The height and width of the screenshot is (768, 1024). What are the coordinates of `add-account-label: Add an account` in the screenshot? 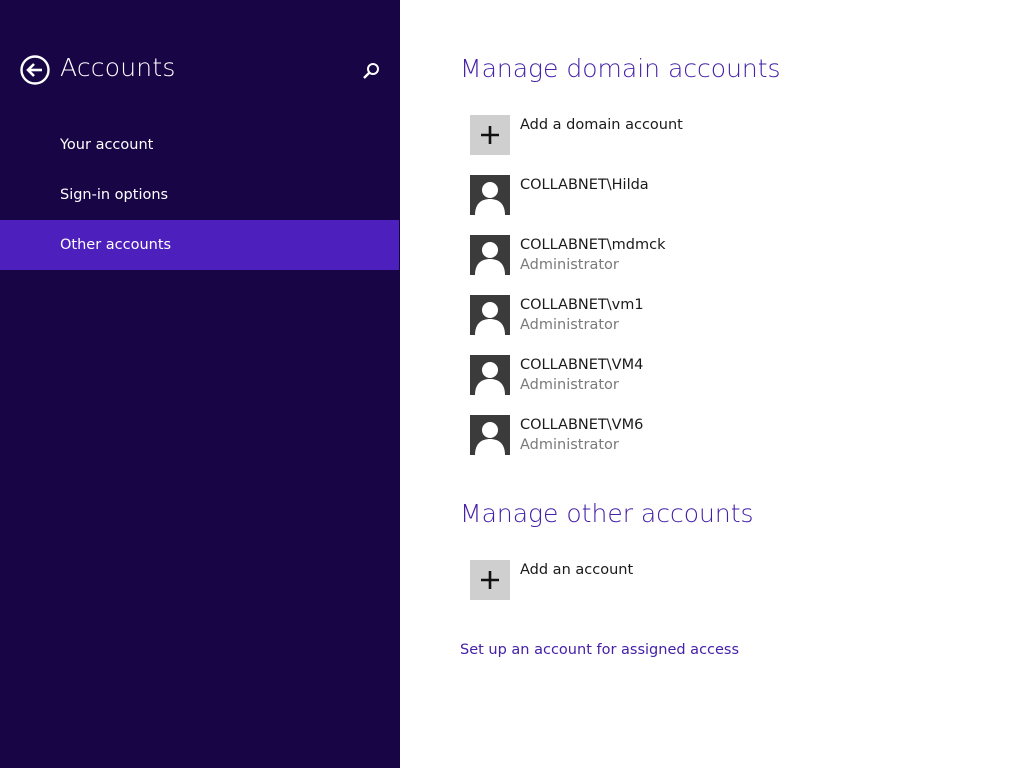 It's located at (577, 570).